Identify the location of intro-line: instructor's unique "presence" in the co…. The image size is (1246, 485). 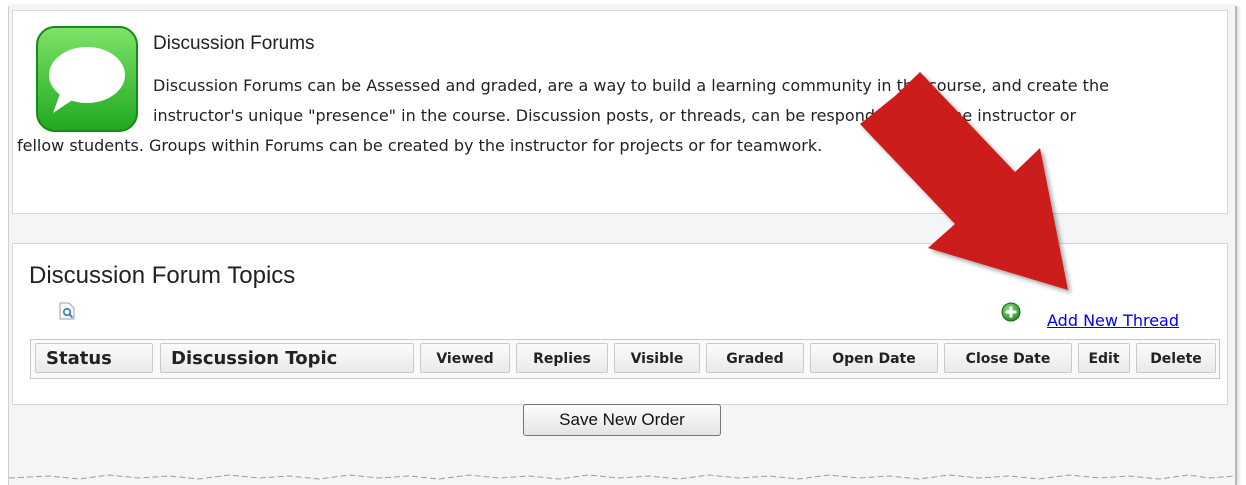
(615, 115).